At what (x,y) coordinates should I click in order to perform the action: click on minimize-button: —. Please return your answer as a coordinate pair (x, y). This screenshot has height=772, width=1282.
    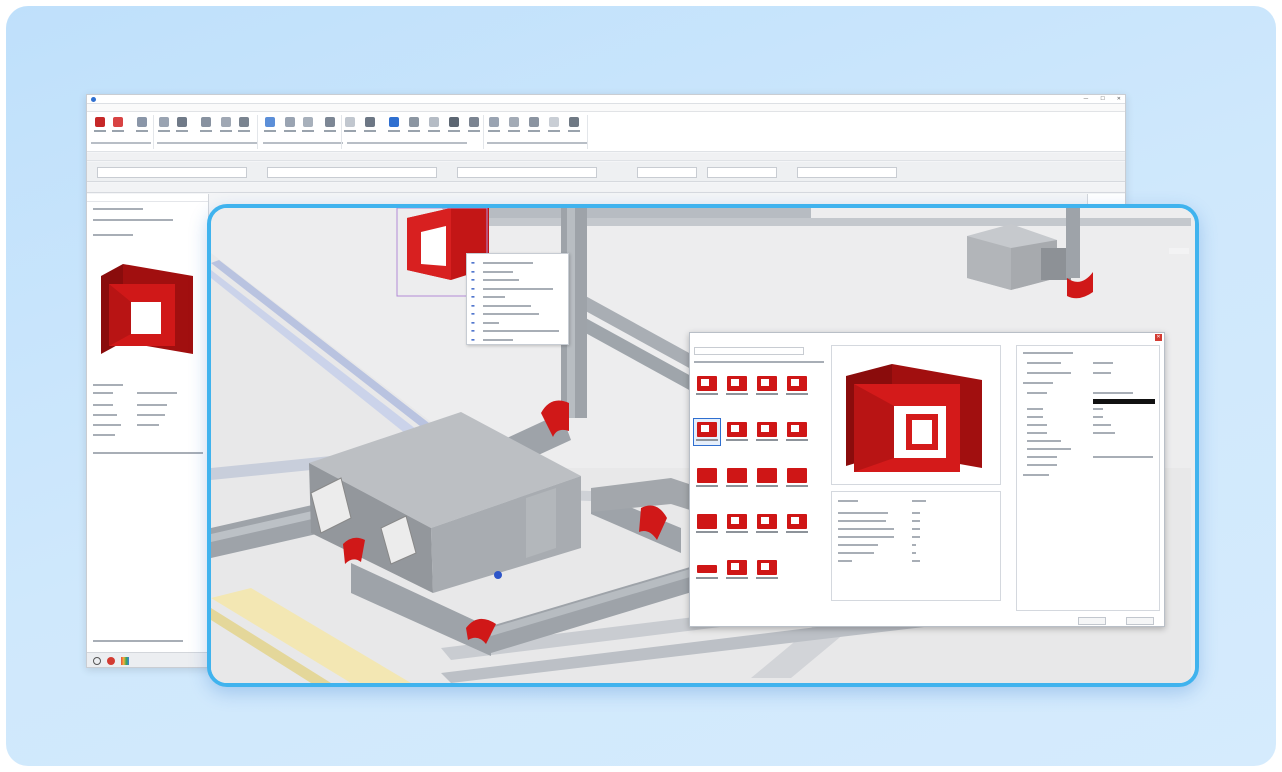
    Looking at the image, I should click on (1085, 99).